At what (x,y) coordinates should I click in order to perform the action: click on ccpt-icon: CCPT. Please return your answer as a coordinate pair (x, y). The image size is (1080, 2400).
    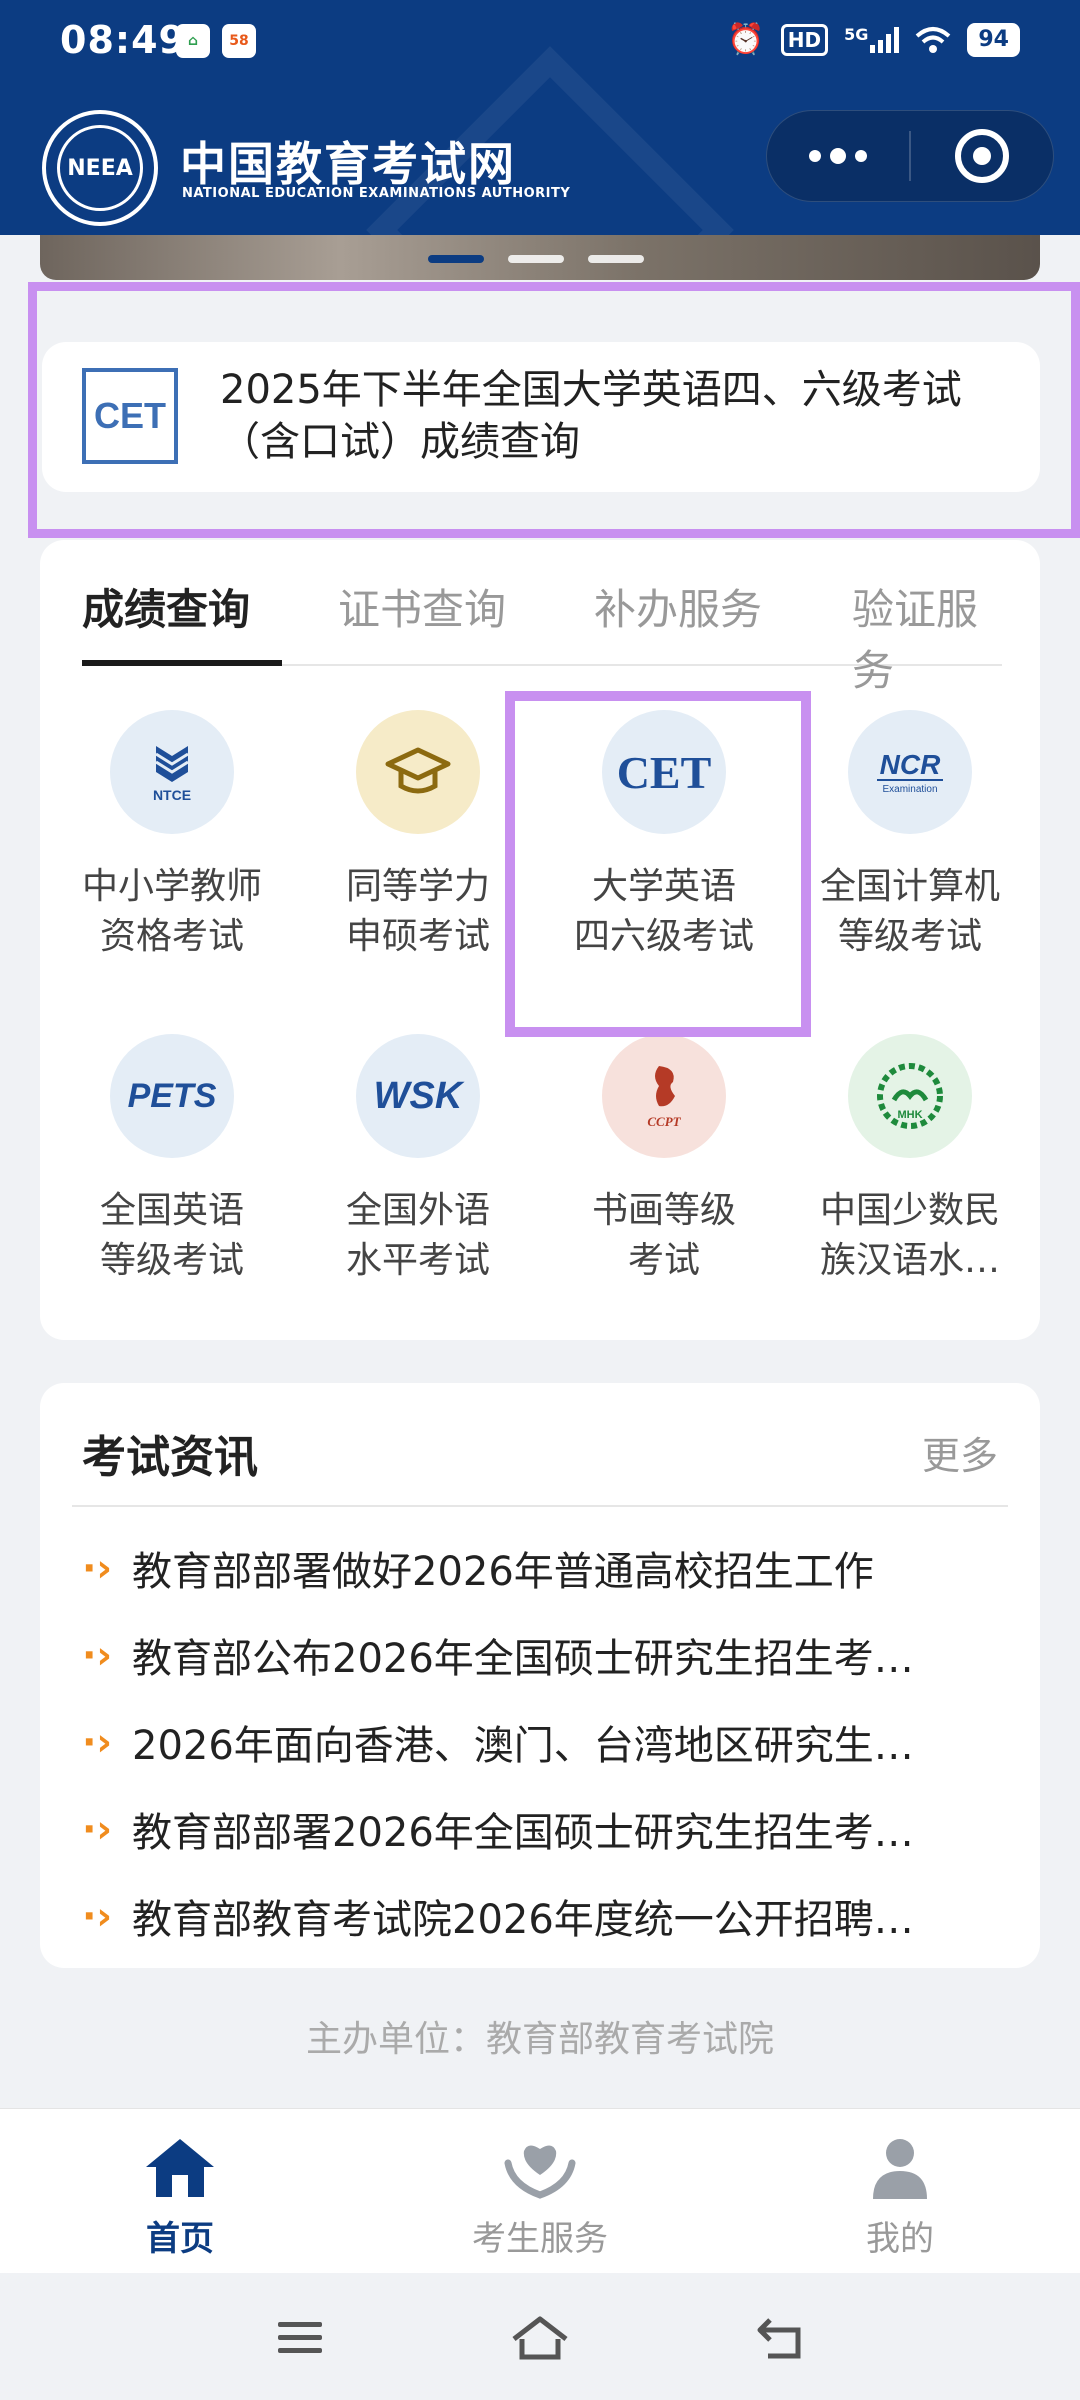
    Looking at the image, I should click on (664, 1096).